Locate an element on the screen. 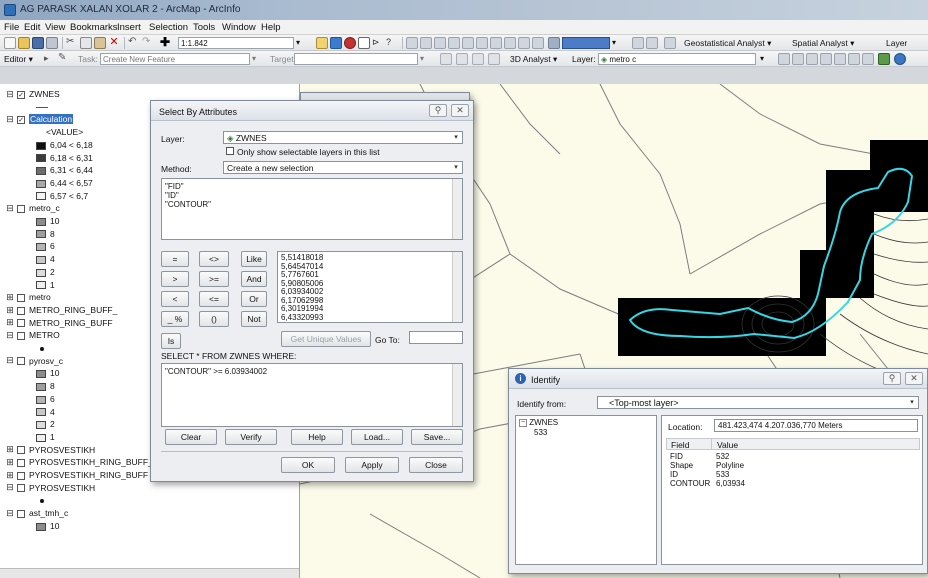 The width and height of the screenshot is (928, 578). layer-combo: ◈ ZWNES ▾ is located at coordinates (343, 137).